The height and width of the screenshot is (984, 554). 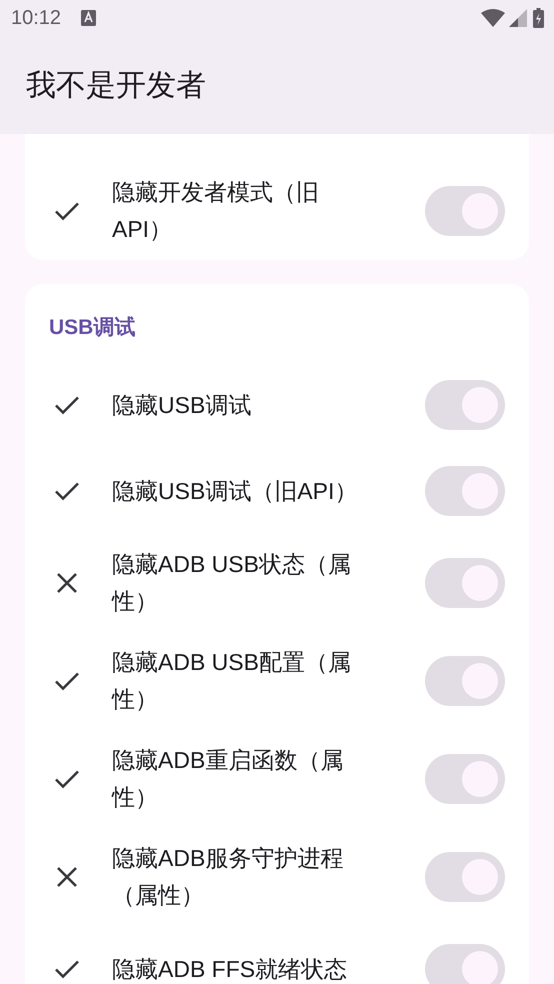 What do you see at coordinates (230, 969) in the screenshot?
I see `setting-label: 隐藏ADB FFS就绪状态` at bounding box center [230, 969].